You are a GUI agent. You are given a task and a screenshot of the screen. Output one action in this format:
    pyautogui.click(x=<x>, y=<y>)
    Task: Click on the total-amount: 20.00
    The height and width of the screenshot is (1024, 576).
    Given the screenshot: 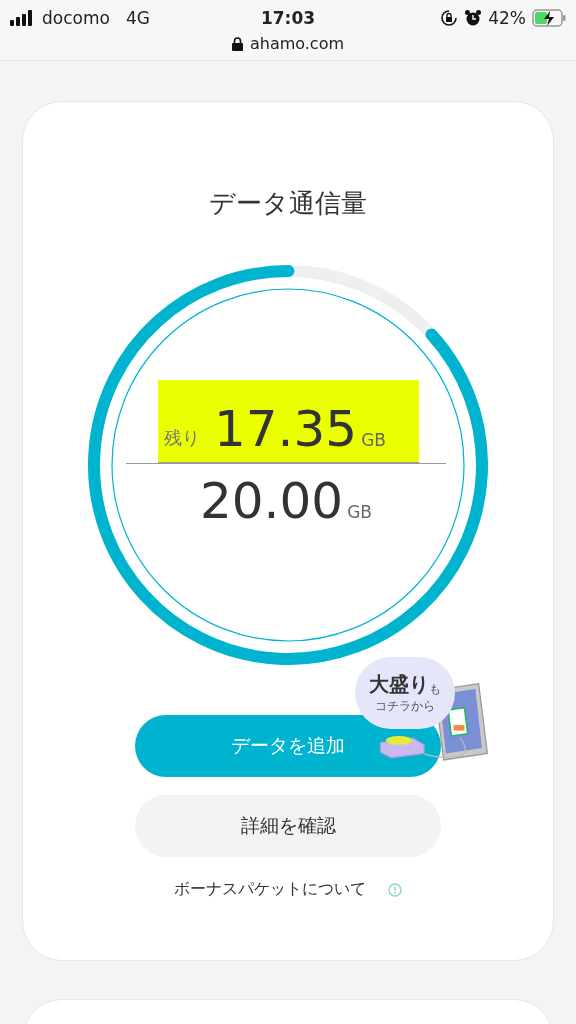 What is the action you would take?
    pyautogui.click(x=272, y=501)
    